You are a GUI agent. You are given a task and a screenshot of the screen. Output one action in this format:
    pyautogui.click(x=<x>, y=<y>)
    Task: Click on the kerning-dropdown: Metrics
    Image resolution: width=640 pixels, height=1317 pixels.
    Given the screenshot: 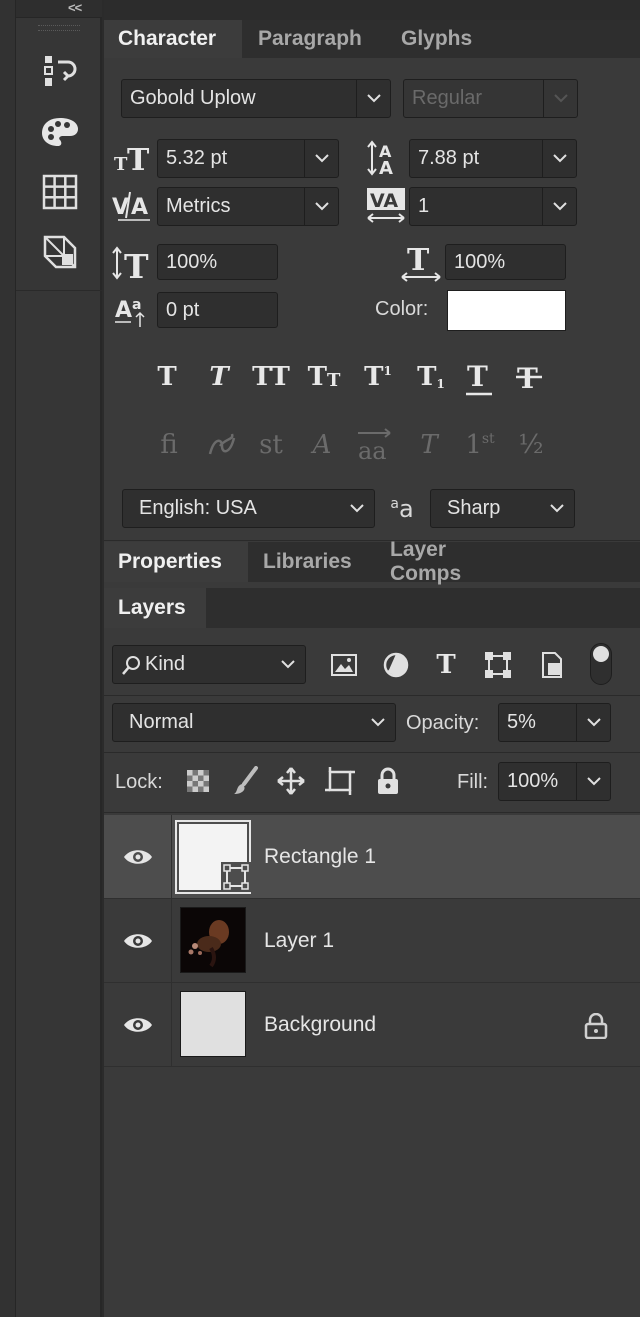 What is the action you would take?
    pyautogui.click(x=248, y=206)
    